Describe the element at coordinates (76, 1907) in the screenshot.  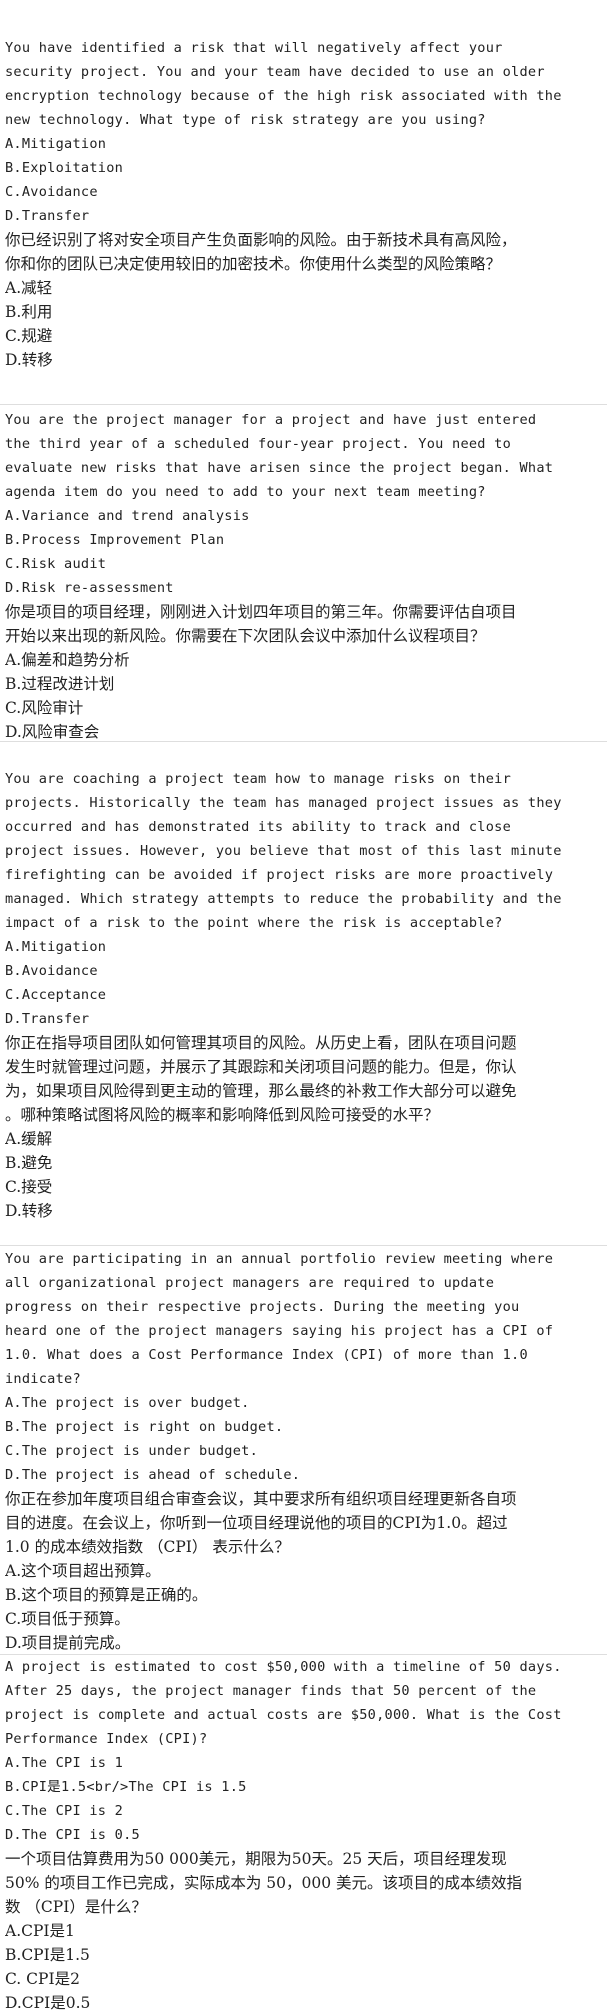
I see `question-text-line-zh: 数 （CPI）是什么？` at that location.